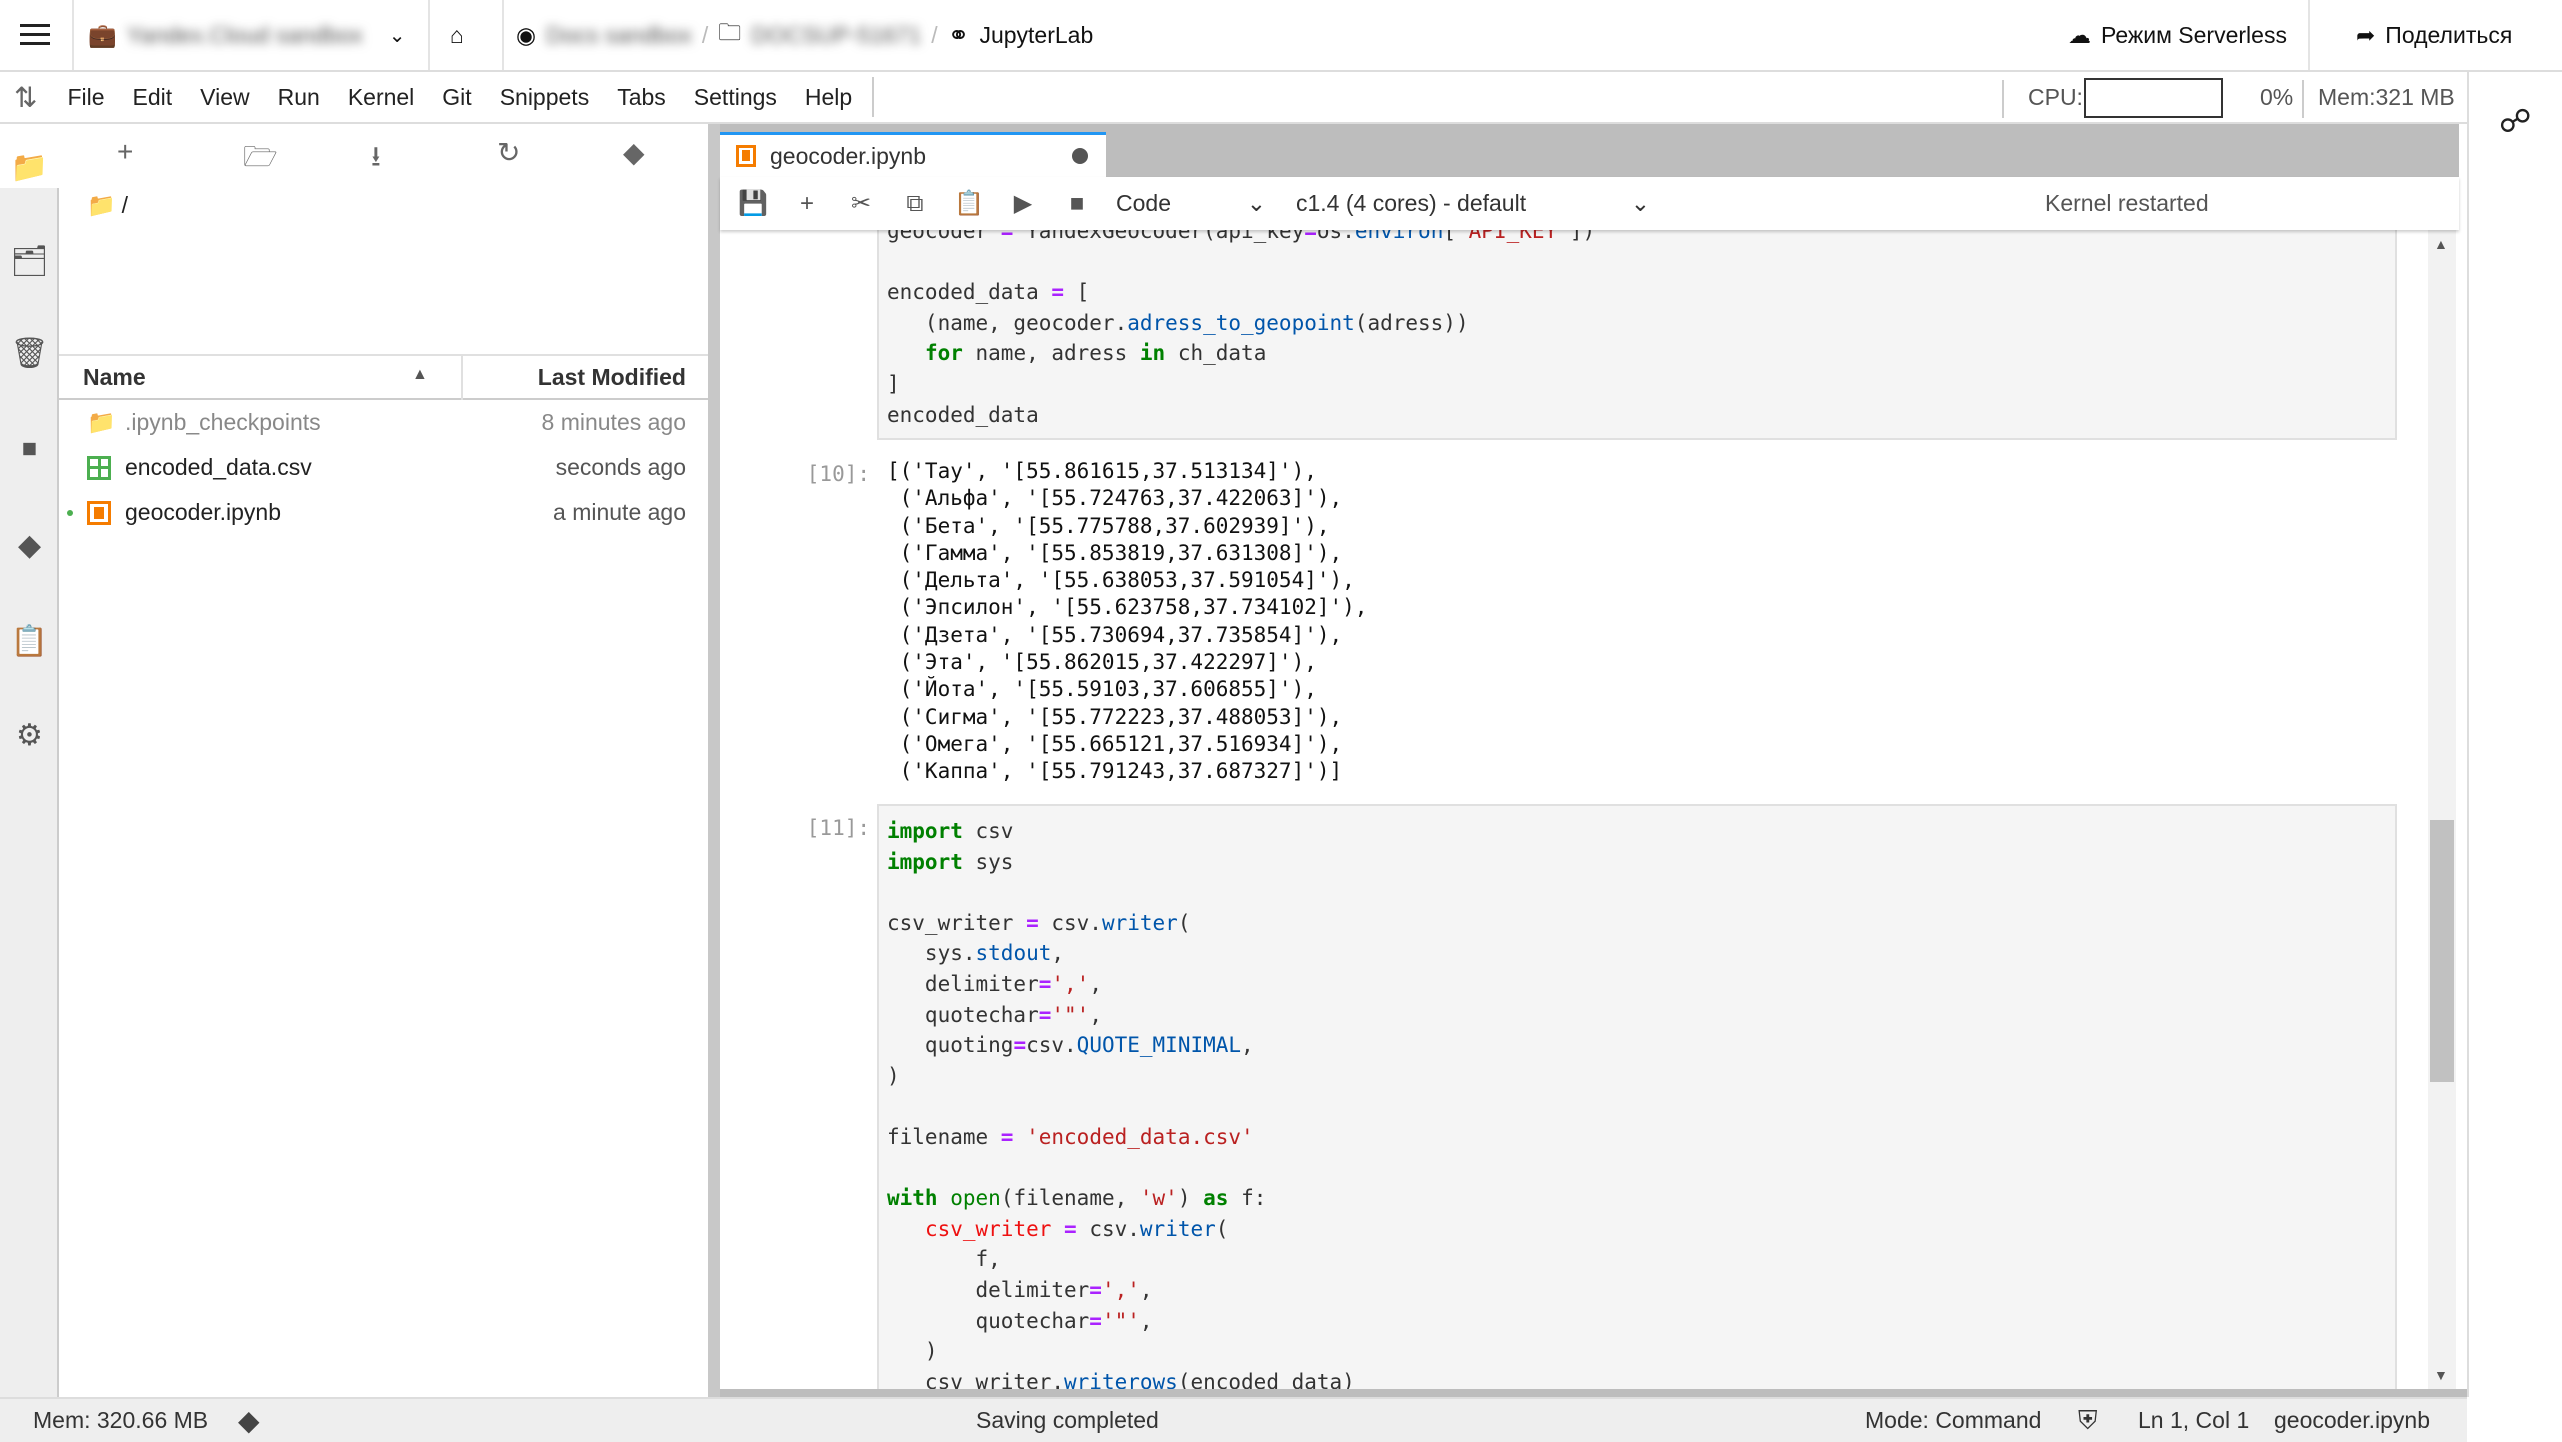 The height and width of the screenshot is (1442, 2562). What do you see at coordinates (1023, 203) in the screenshot?
I see `run-icon: ▶` at bounding box center [1023, 203].